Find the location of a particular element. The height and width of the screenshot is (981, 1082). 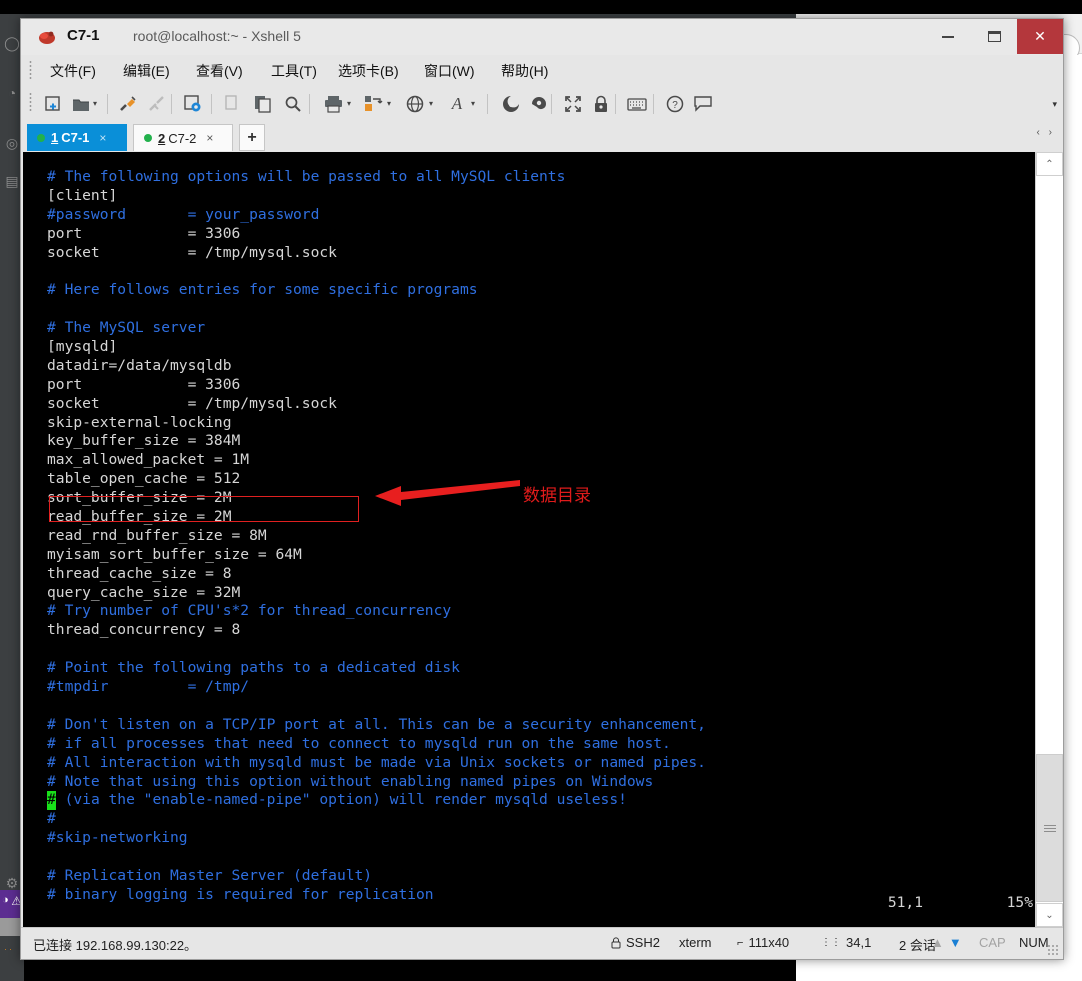

tab-c7-1: 1 C7-1 × is located at coordinates (77, 137).